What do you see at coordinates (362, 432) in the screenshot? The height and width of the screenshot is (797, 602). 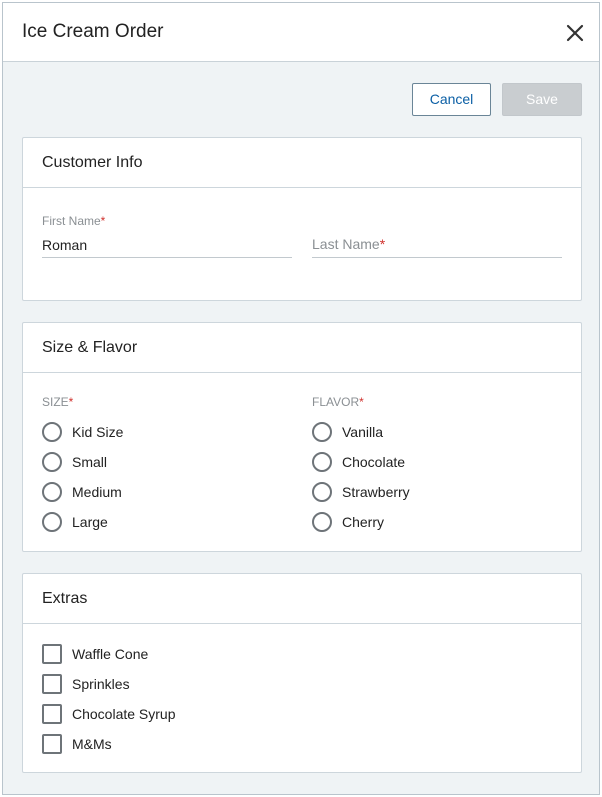 I see `radio-label: Vanilla` at bounding box center [362, 432].